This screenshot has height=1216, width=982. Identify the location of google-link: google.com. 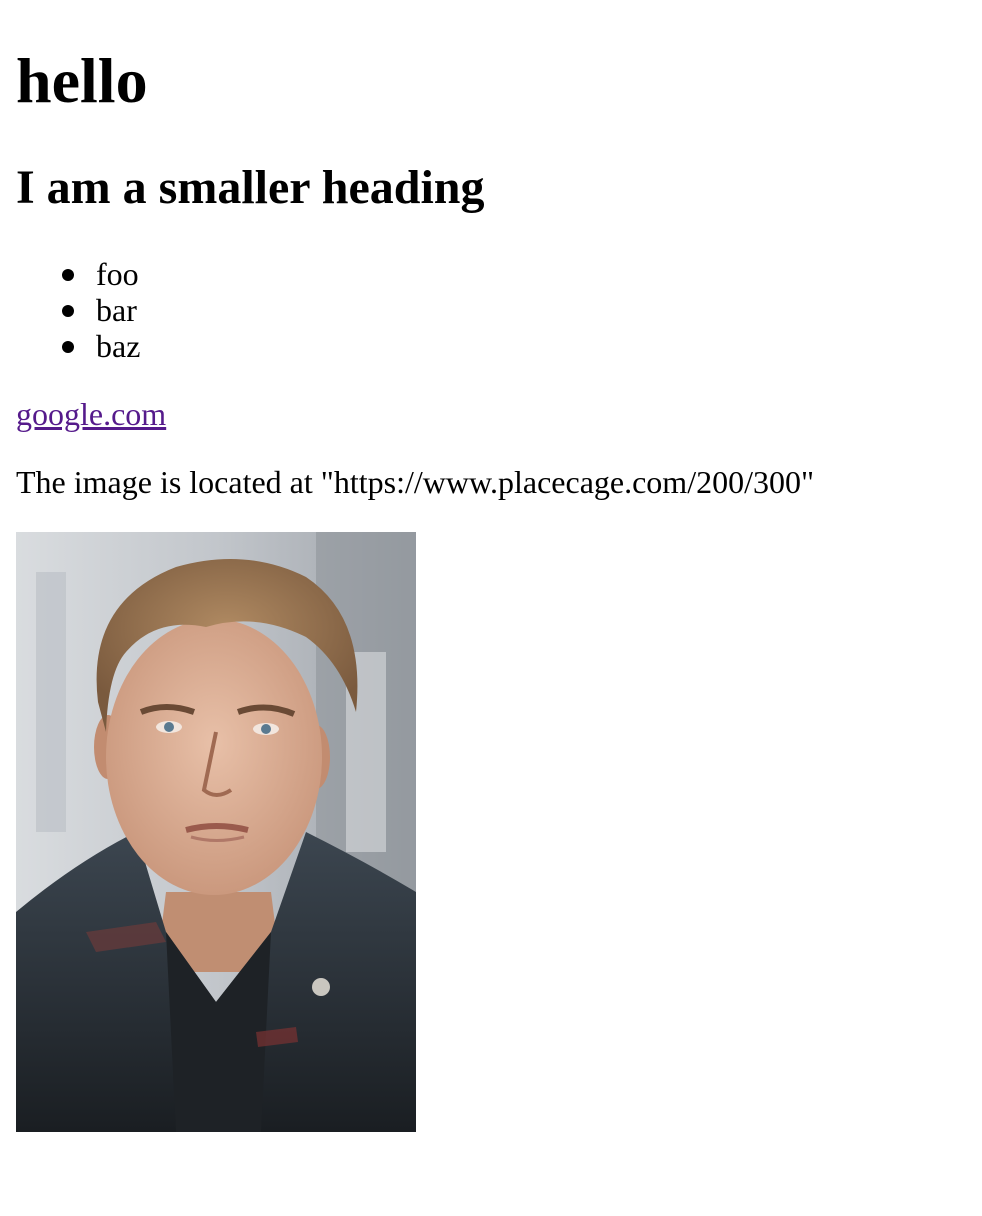
(91, 414).